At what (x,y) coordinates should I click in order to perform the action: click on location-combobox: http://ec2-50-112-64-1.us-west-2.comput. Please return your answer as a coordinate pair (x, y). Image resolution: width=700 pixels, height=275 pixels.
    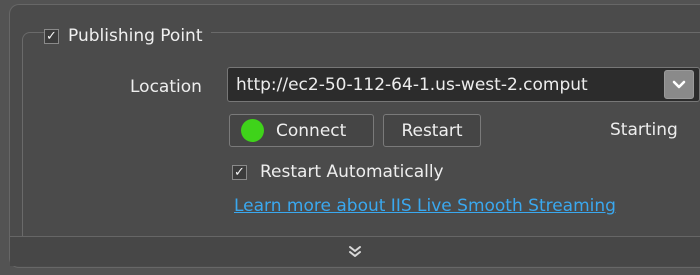
    Looking at the image, I should click on (463, 84).